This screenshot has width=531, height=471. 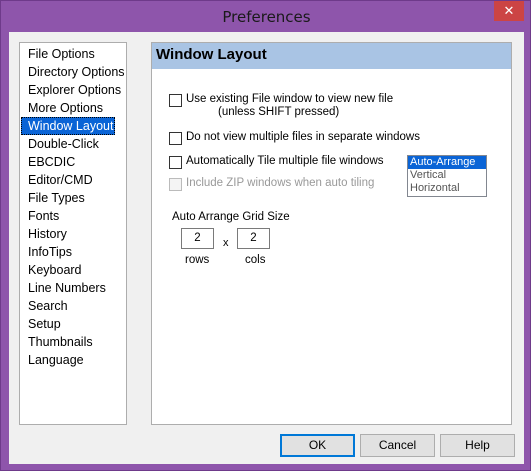 I want to click on include-zip-option: Include ZIP windows when auto tiling, so click(x=271, y=184).